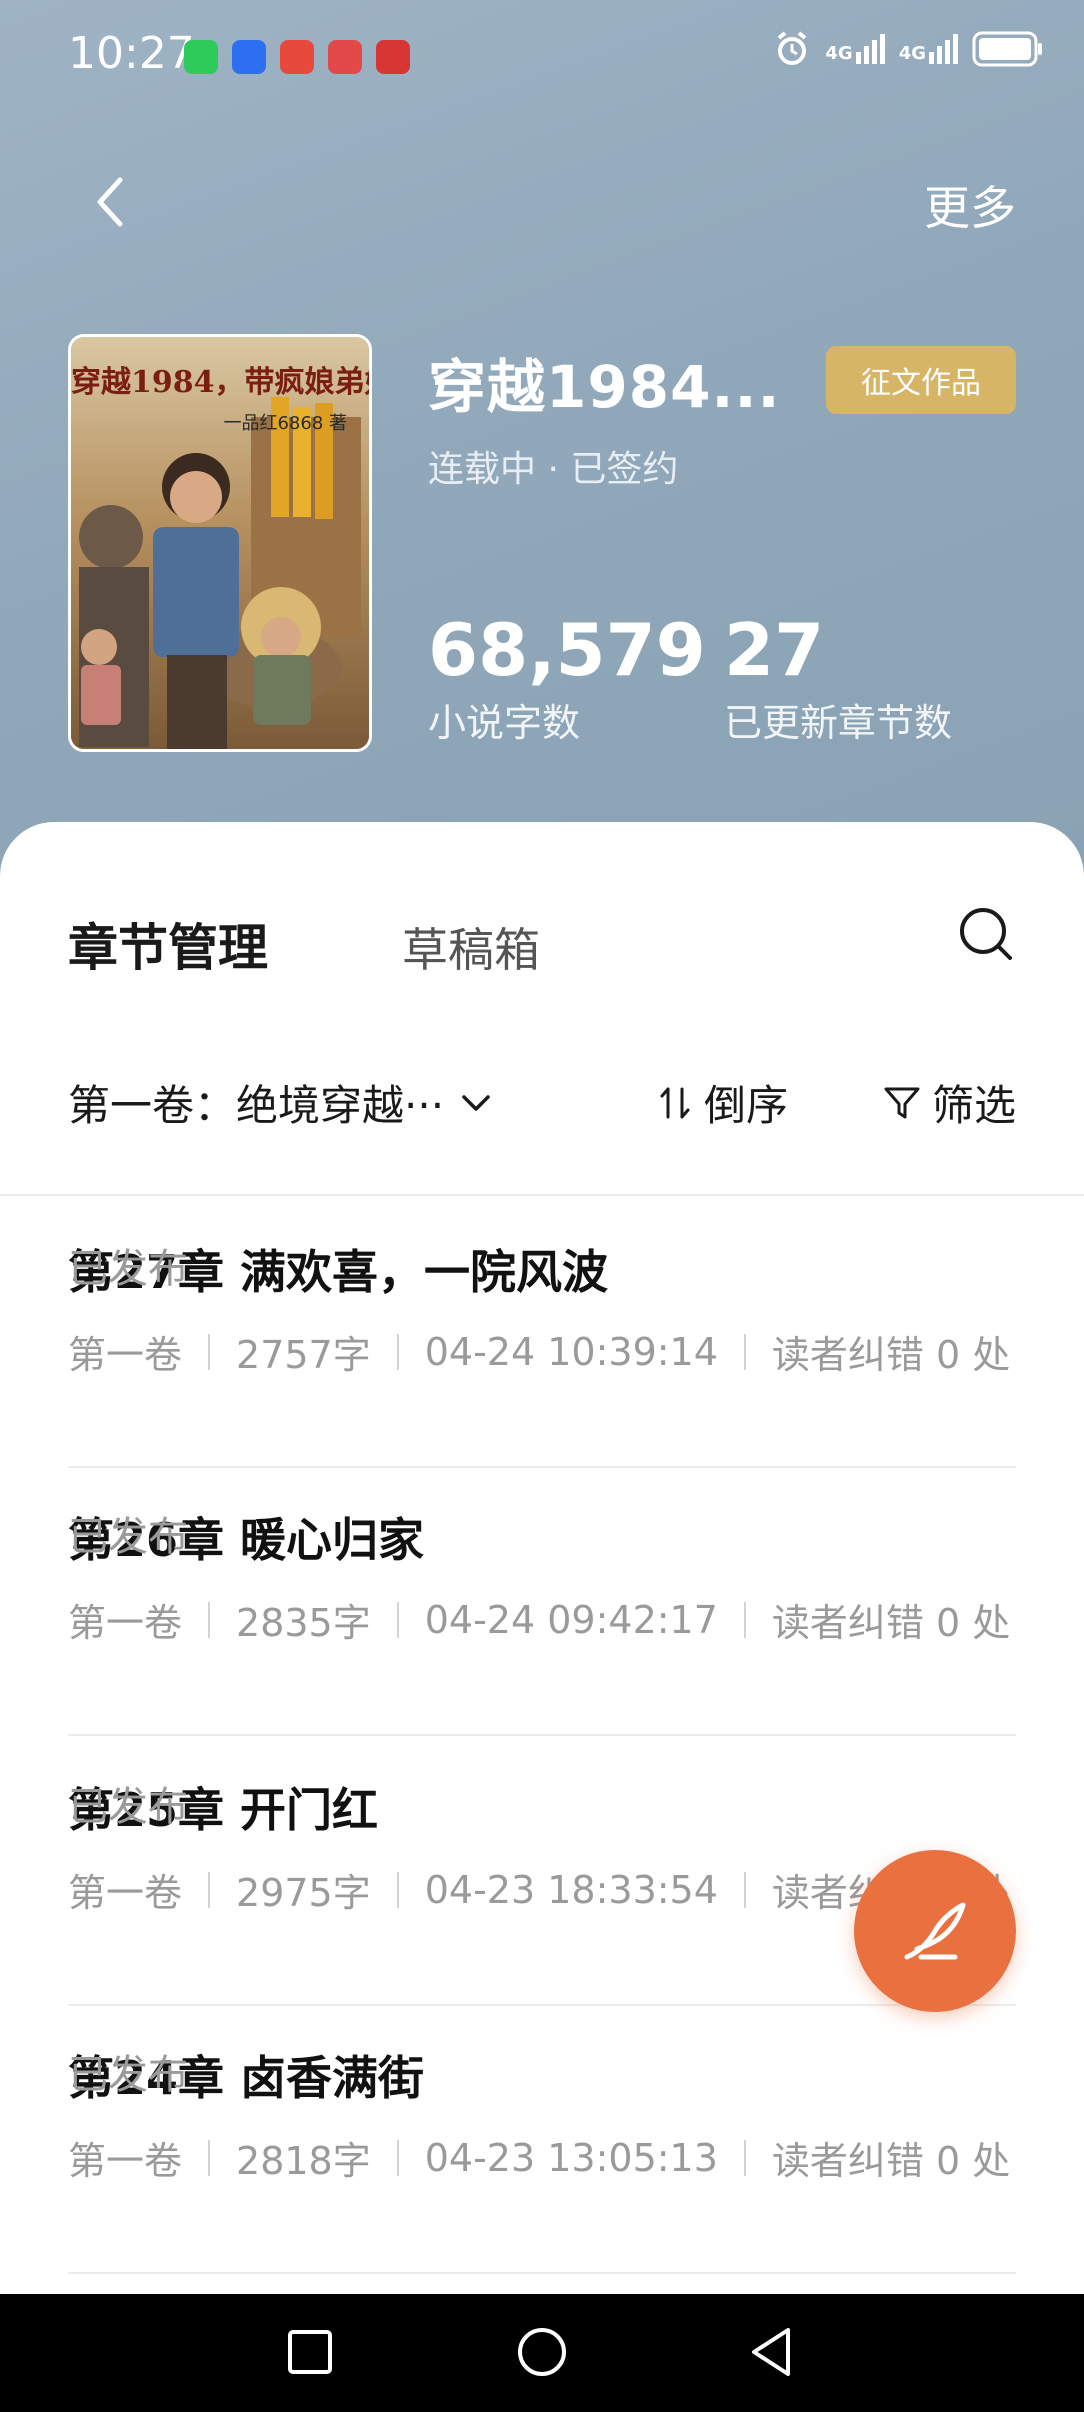  Describe the element at coordinates (303, 1623) in the screenshot. I see `chapter-words: 2835字` at that location.